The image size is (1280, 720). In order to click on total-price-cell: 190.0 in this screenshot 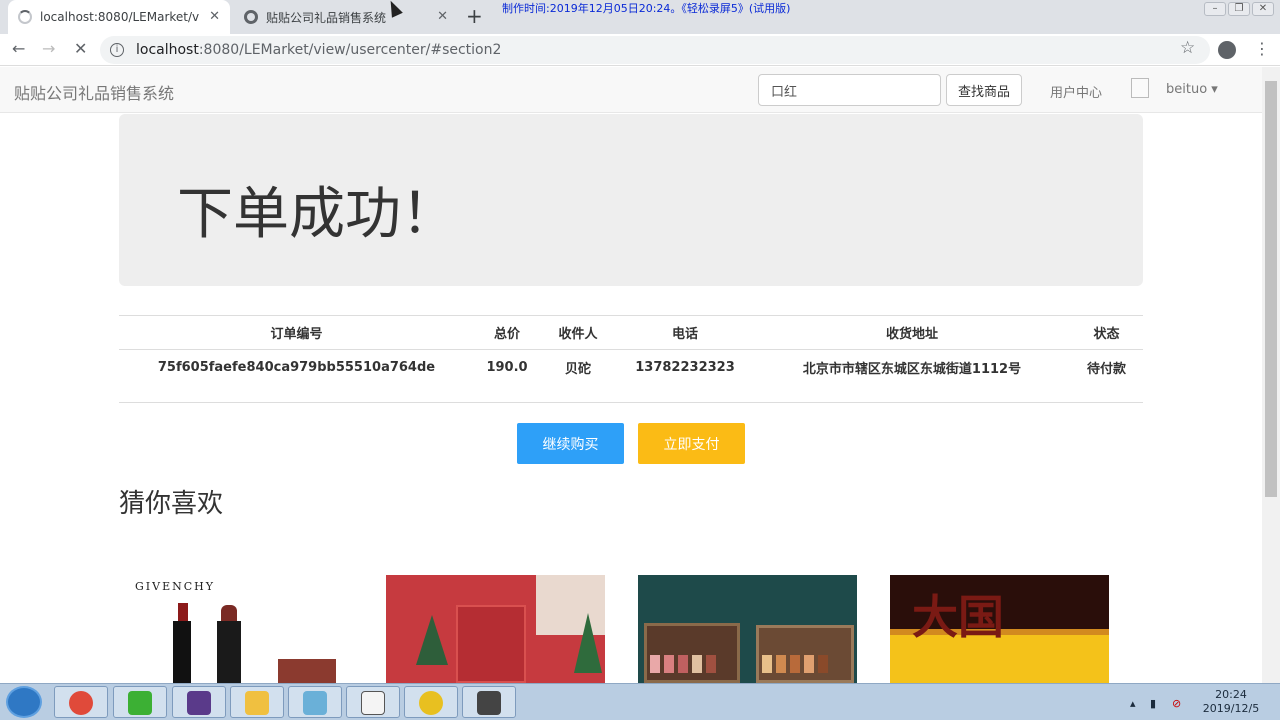, I will do `click(507, 368)`.